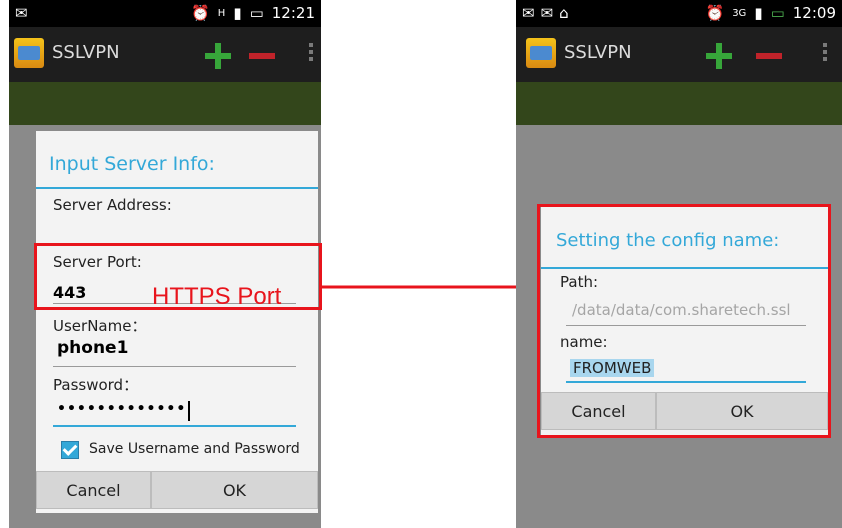 The image size is (842, 528). I want to click on save-credentials-label: Save Username and Password, so click(194, 449).